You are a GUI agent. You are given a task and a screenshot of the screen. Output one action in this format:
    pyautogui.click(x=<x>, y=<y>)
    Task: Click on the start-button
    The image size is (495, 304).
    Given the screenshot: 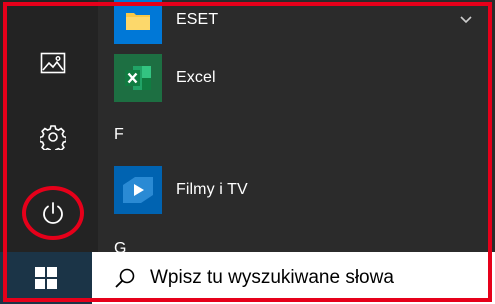 What is the action you would take?
    pyautogui.click(x=46, y=278)
    